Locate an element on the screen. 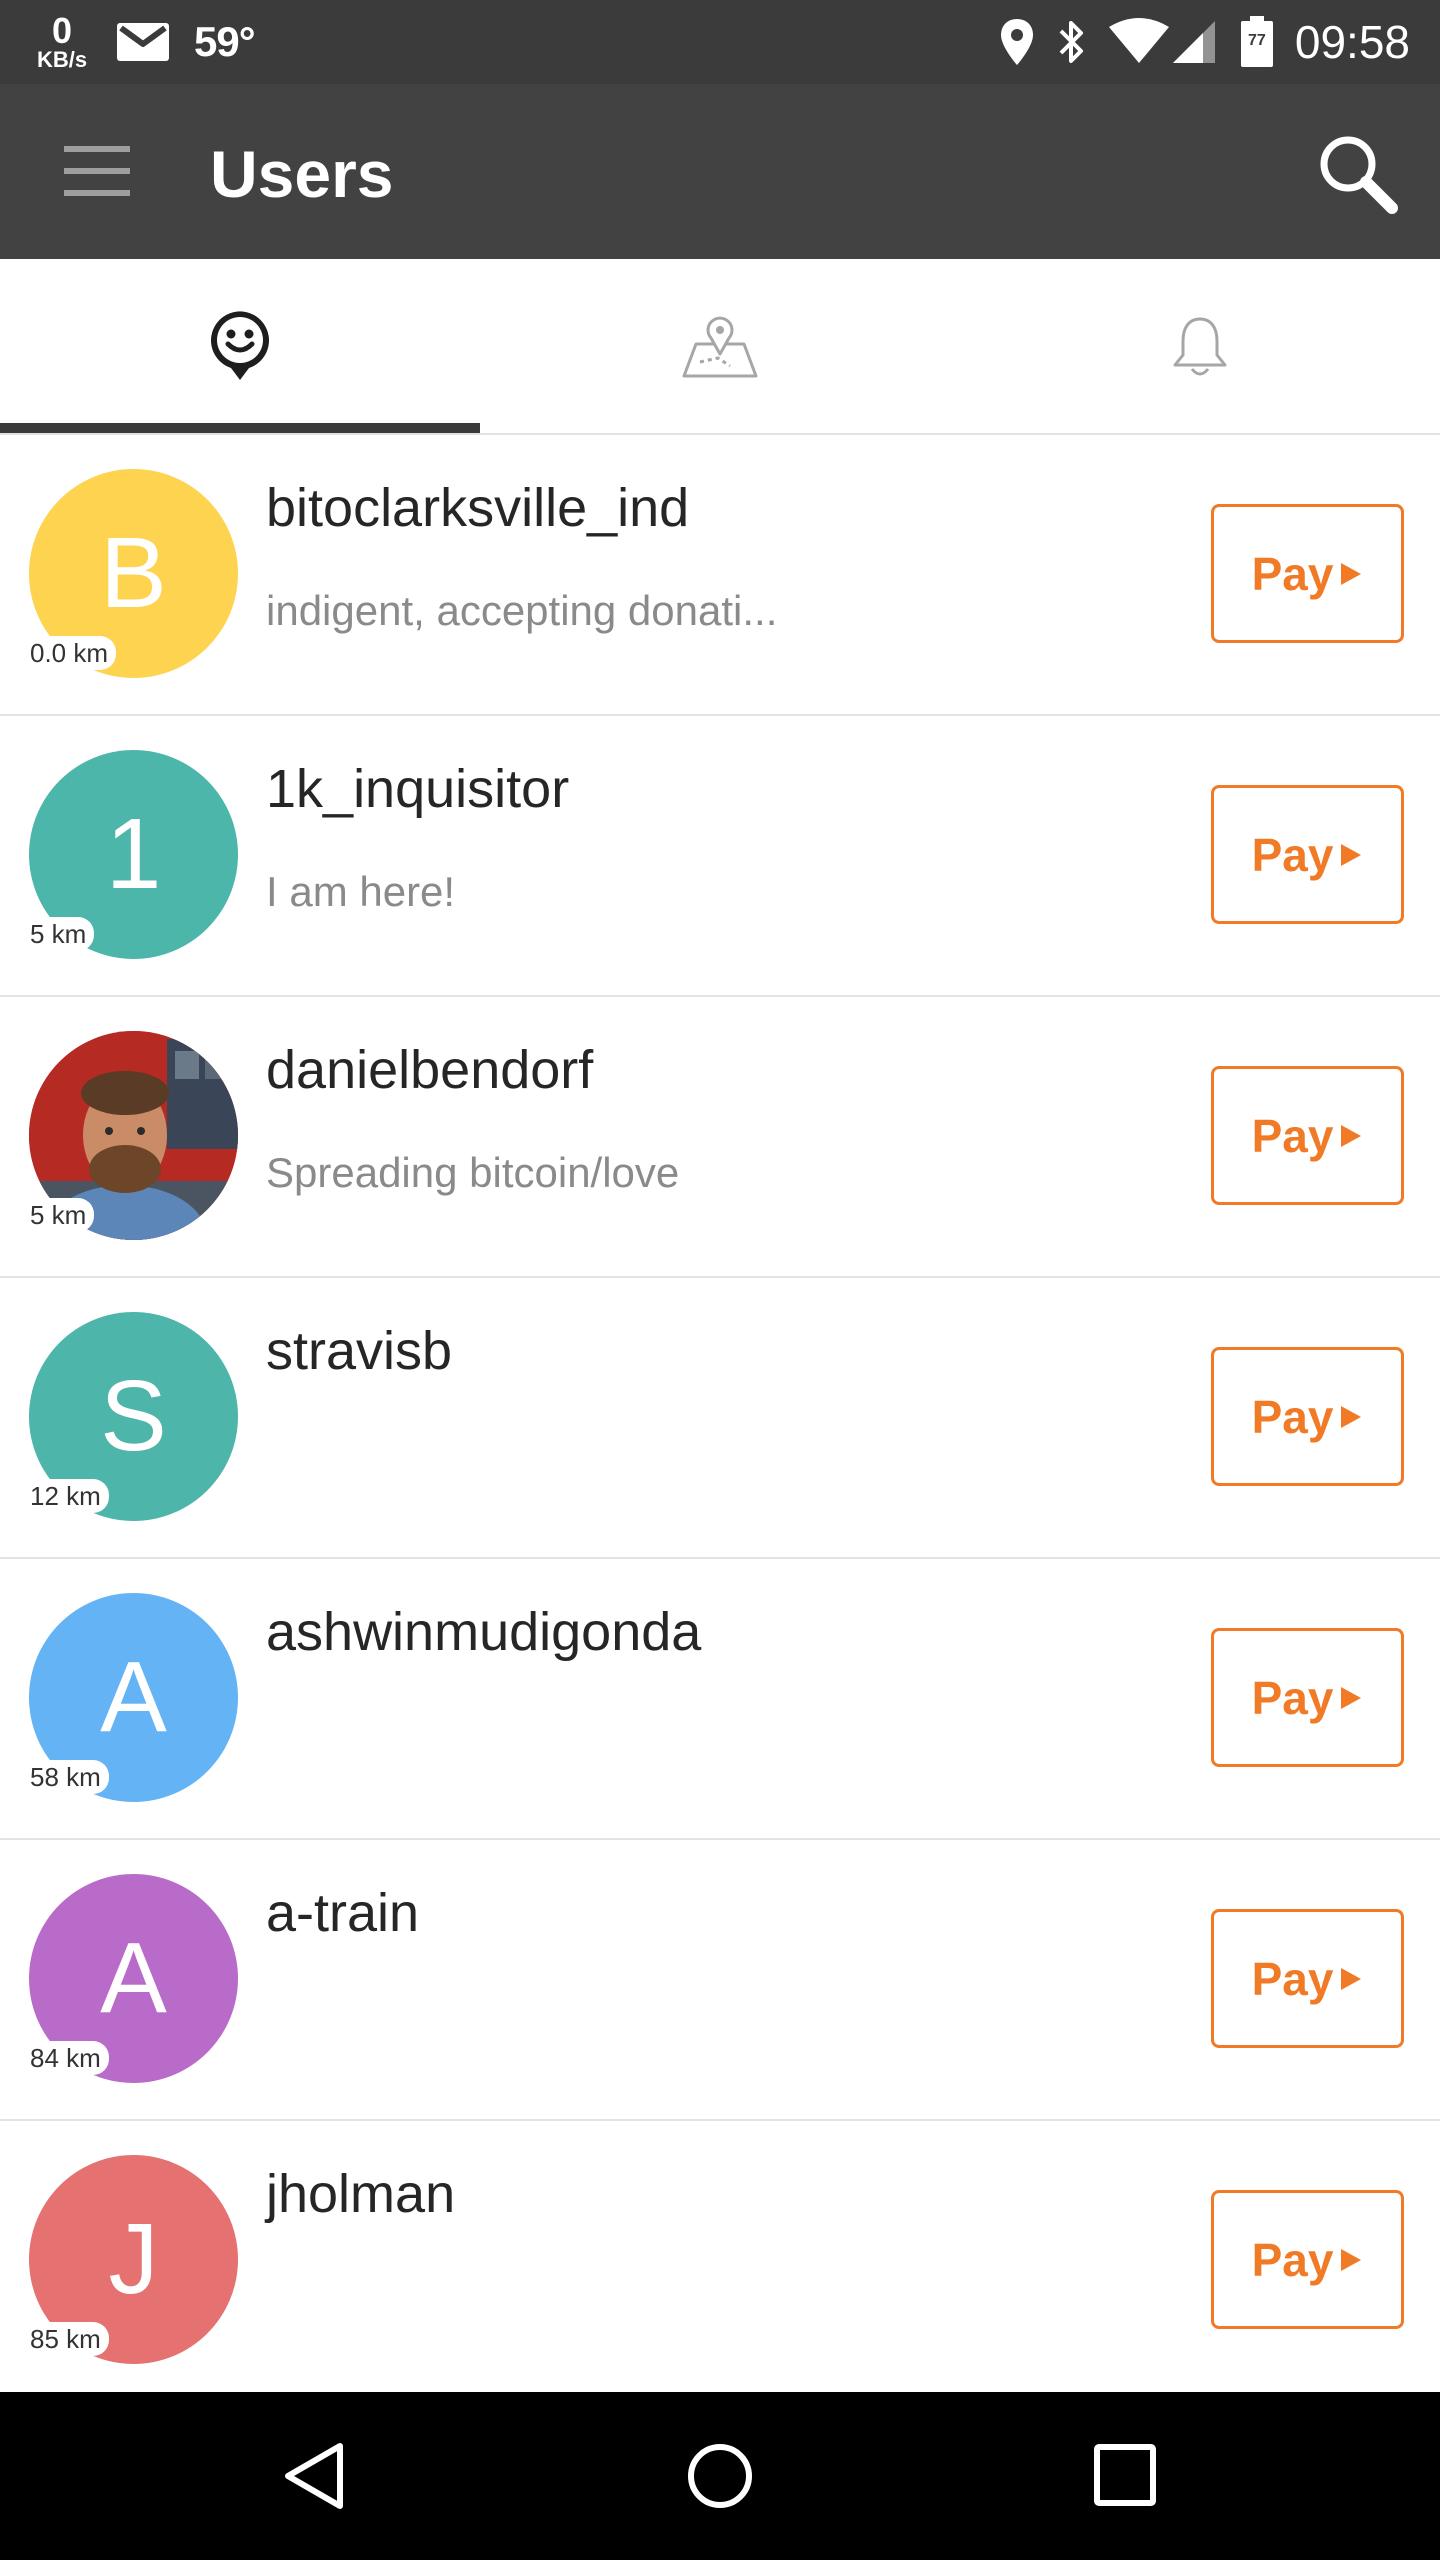  list-item: 1 5 km 1k_inquisitor I am here! Pay is located at coordinates (720, 856).